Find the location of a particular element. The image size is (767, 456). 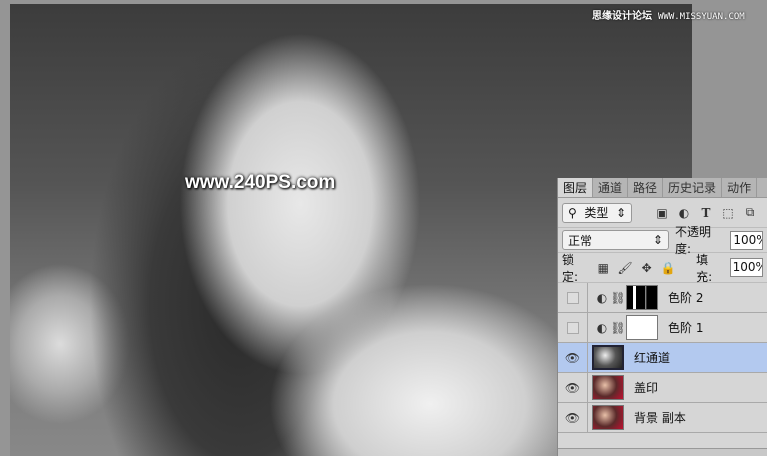

tab-channels: 通道 is located at coordinates (611, 187).